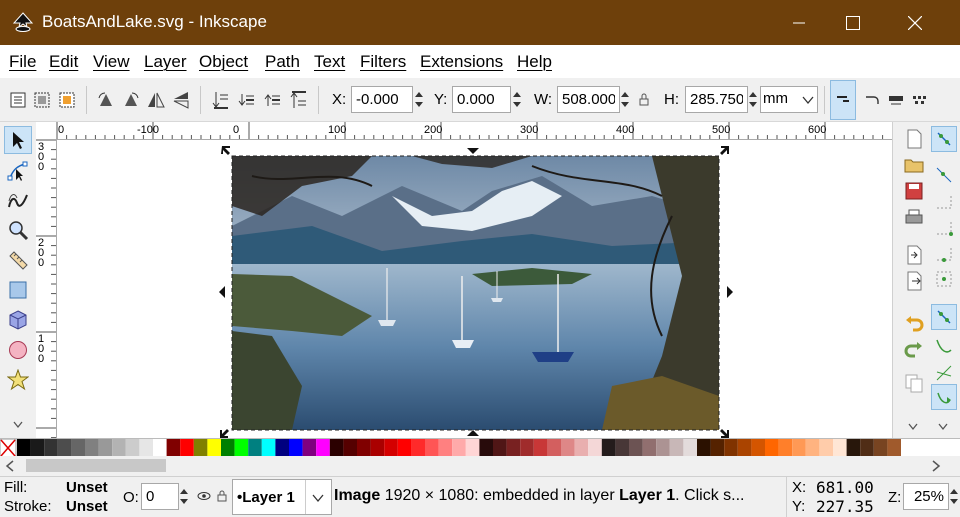 Image resolution: width=960 pixels, height=517 pixels. Describe the element at coordinates (644, 100) in the screenshot. I see `lock-proportions-icon` at that location.